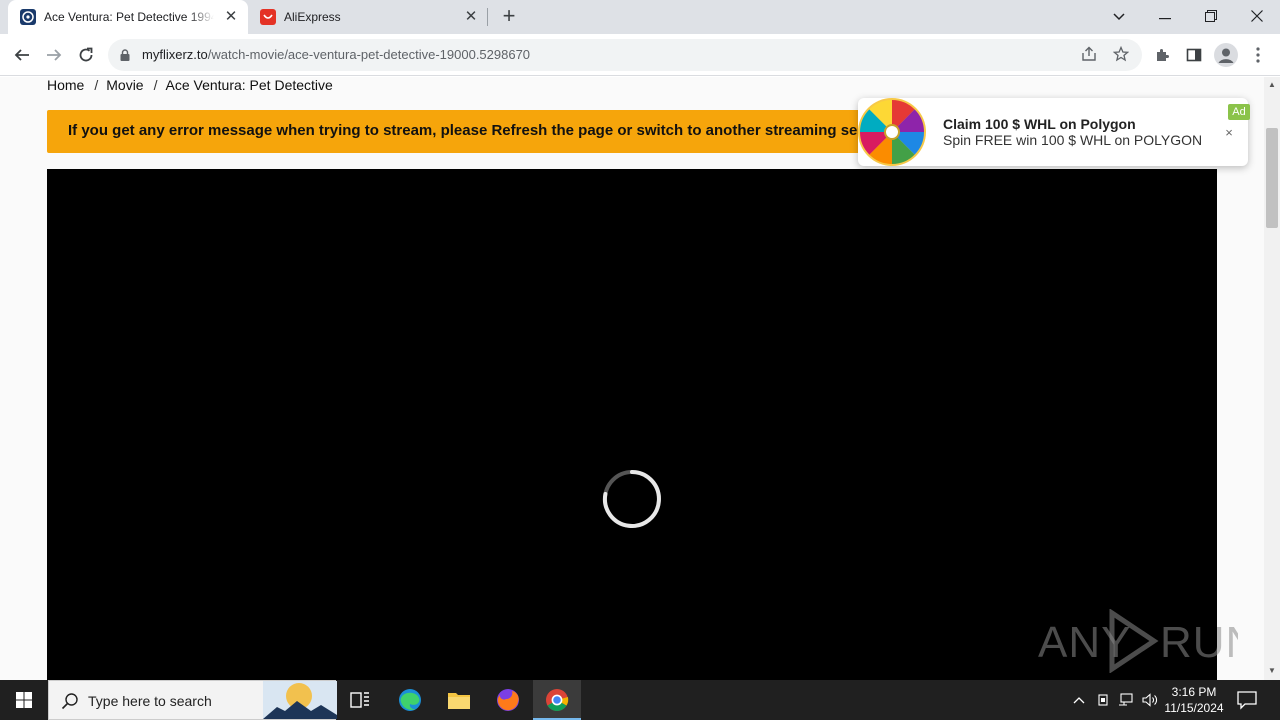 The width and height of the screenshot is (1280, 725). What do you see at coordinates (249, 85) in the screenshot?
I see `breadcrumb-current: Ace Ventura: Pet Detective` at bounding box center [249, 85].